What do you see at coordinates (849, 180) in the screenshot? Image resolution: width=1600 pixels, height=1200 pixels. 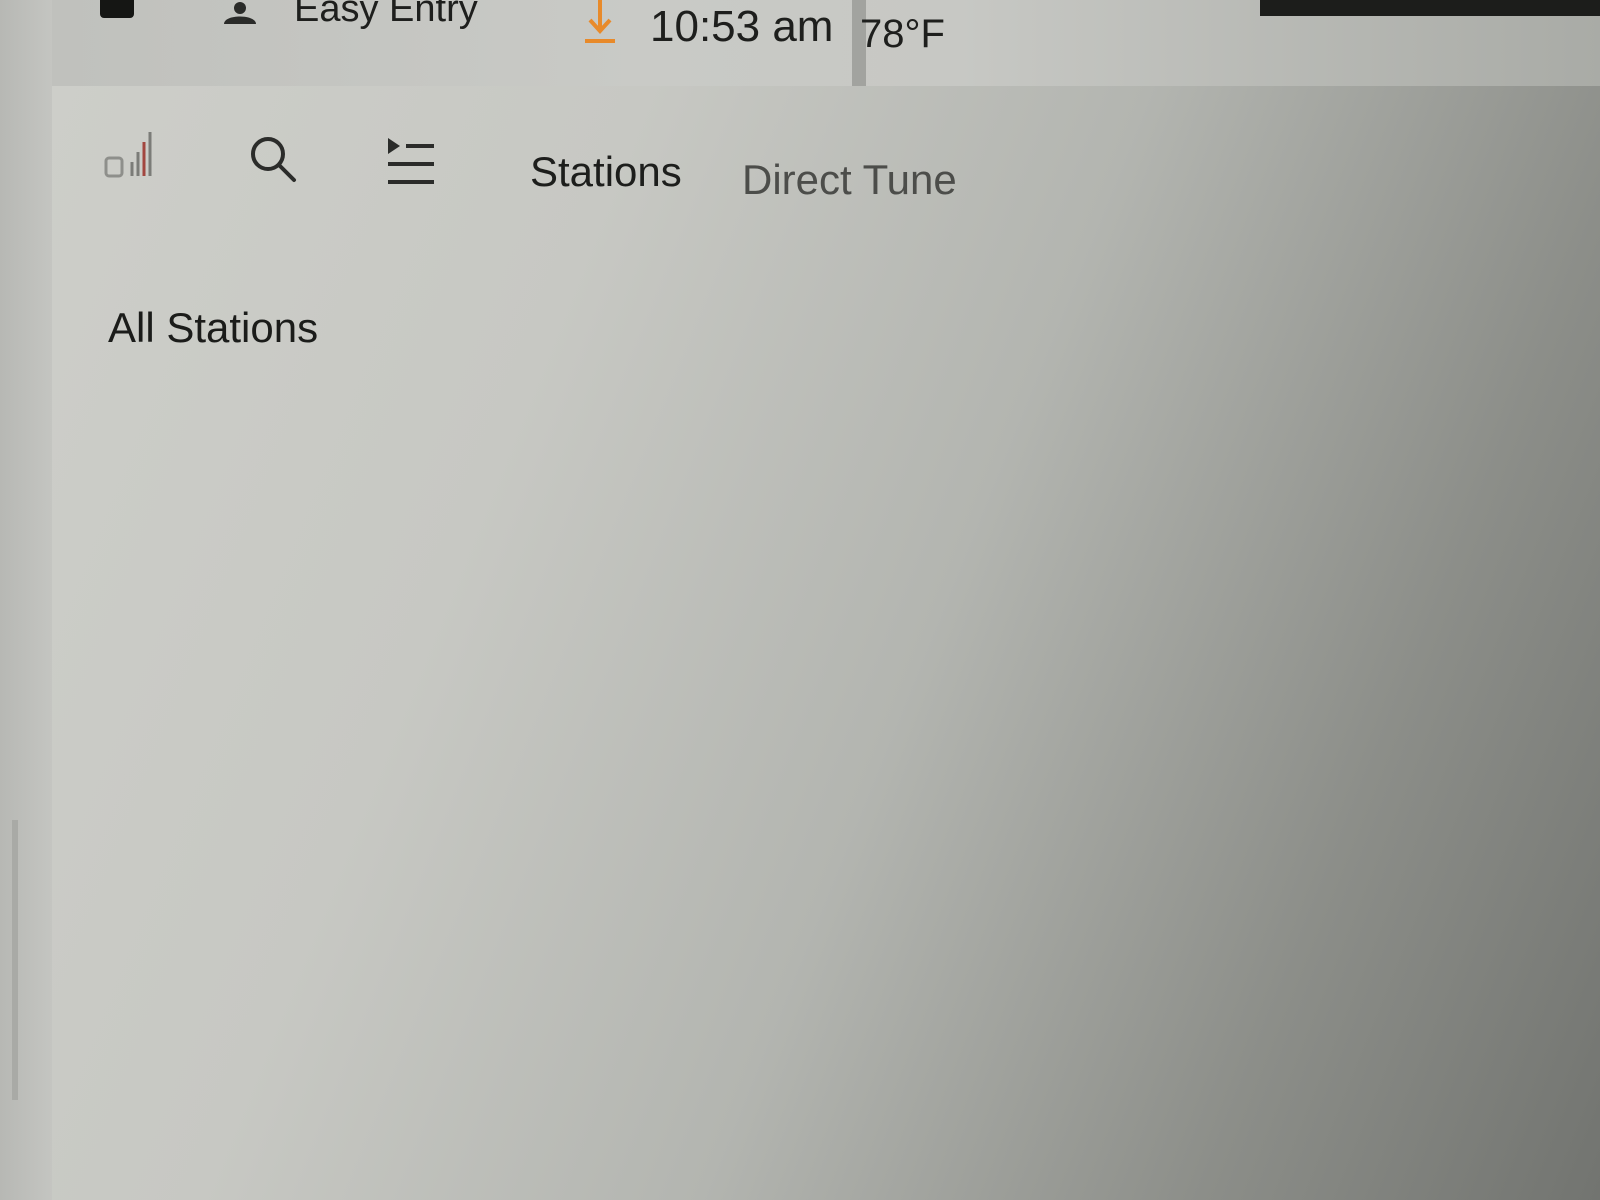 I see `tab-direct-tune: Direct Tune` at bounding box center [849, 180].